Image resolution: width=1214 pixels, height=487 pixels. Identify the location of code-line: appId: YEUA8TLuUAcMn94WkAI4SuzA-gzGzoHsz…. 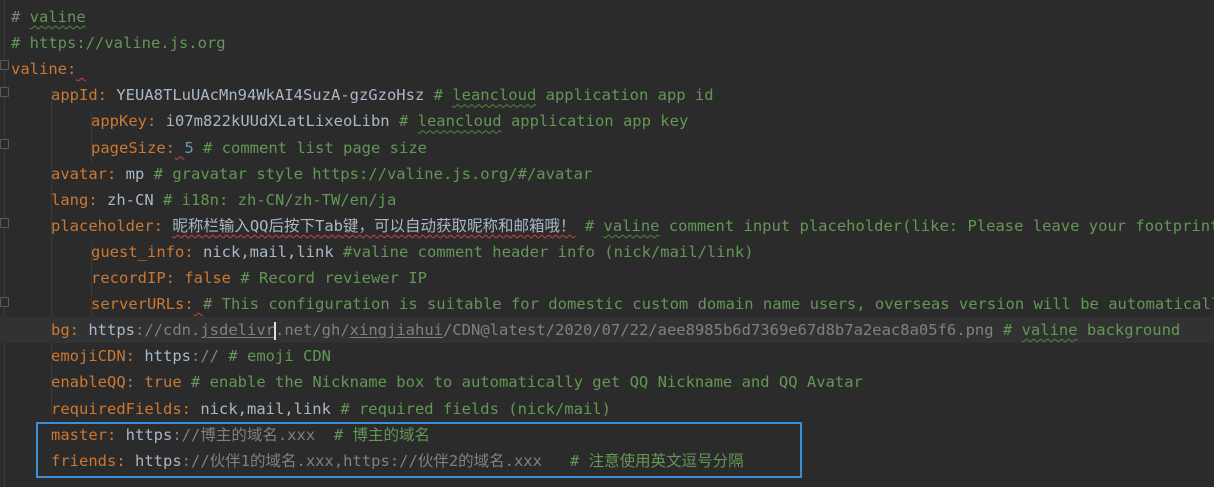
(362, 95).